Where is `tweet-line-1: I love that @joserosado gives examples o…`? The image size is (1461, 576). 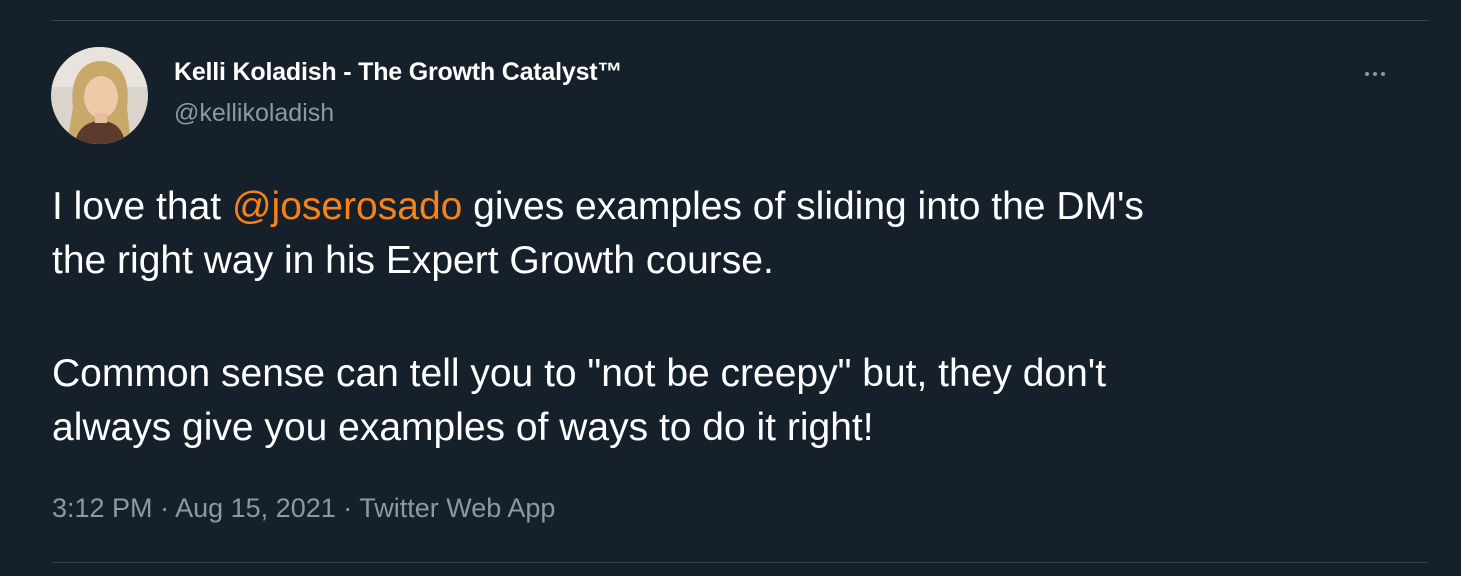 tweet-line-1: I love that @joserosado gives examples o… is located at coordinates (732, 207).